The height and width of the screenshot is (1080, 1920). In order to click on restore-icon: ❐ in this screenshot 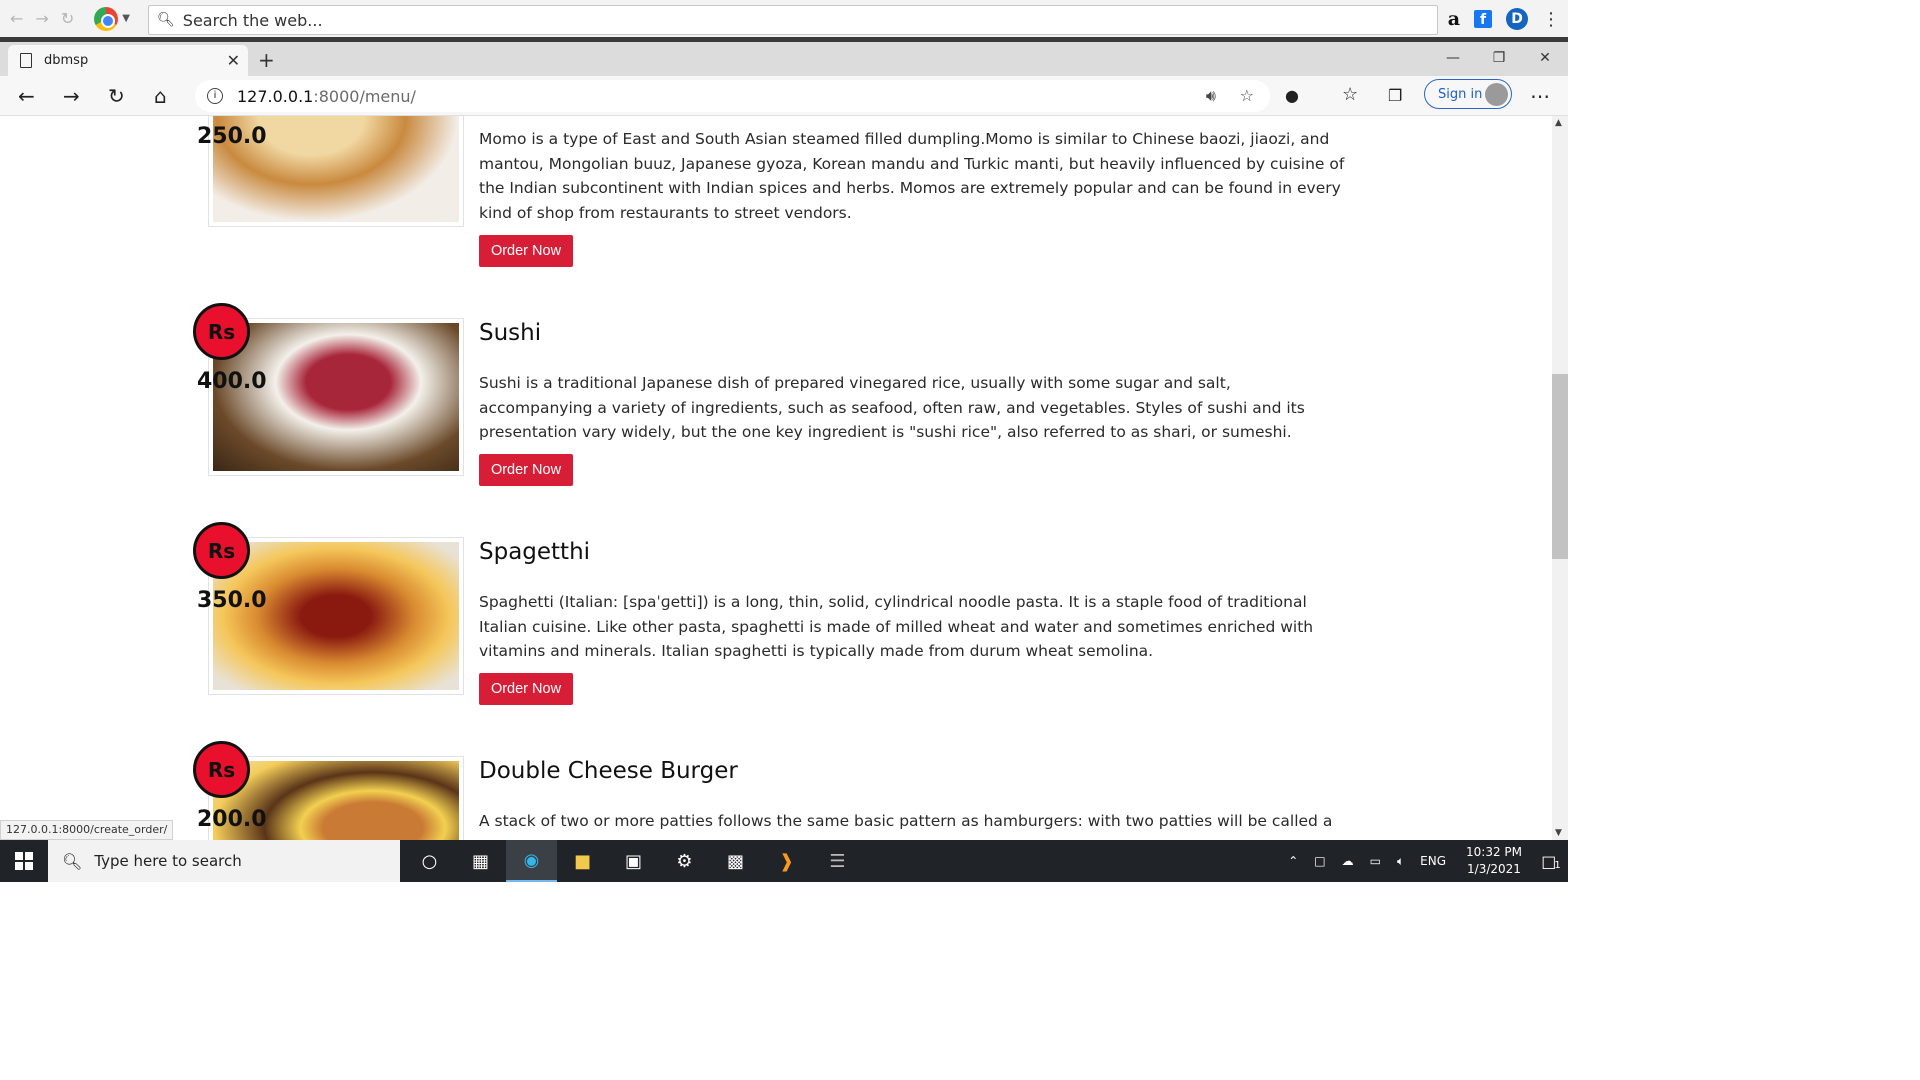, I will do `click(1499, 58)`.